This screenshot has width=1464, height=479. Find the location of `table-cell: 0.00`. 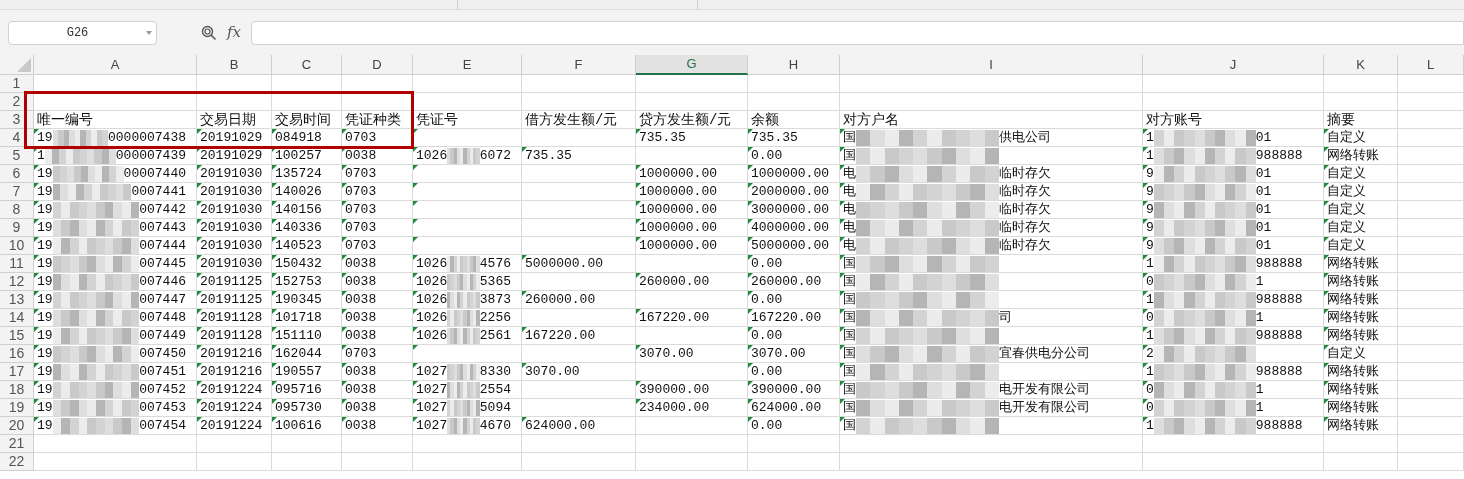

table-cell: 0.00 is located at coordinates (794, 300).